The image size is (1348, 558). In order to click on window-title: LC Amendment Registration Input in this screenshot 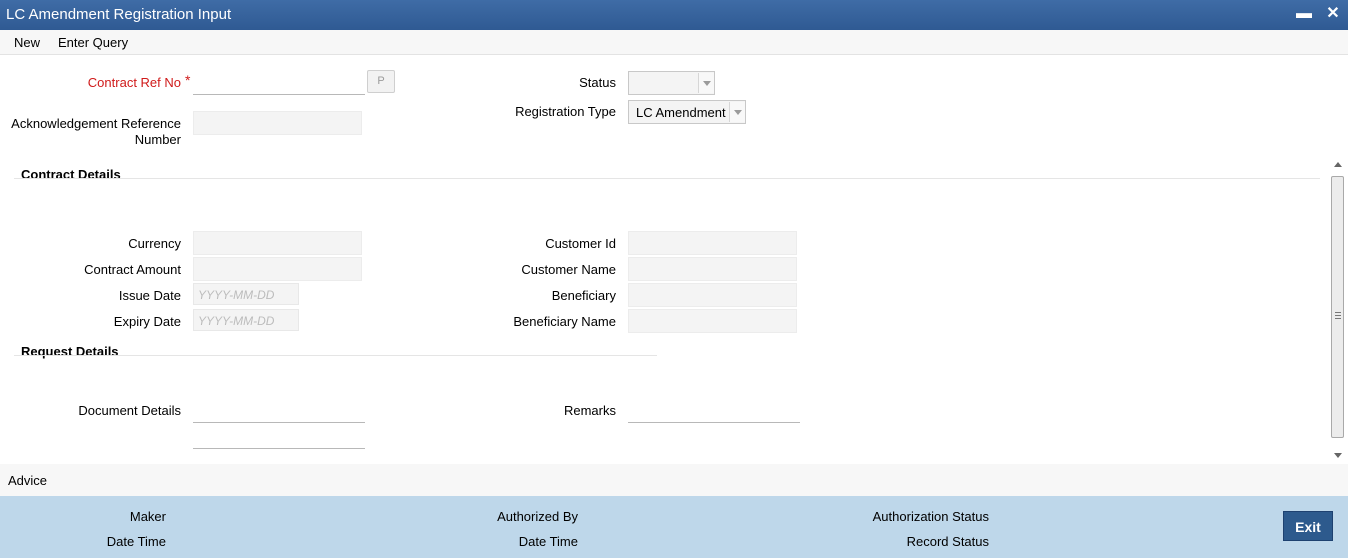, I will do `click(119, 14)`.